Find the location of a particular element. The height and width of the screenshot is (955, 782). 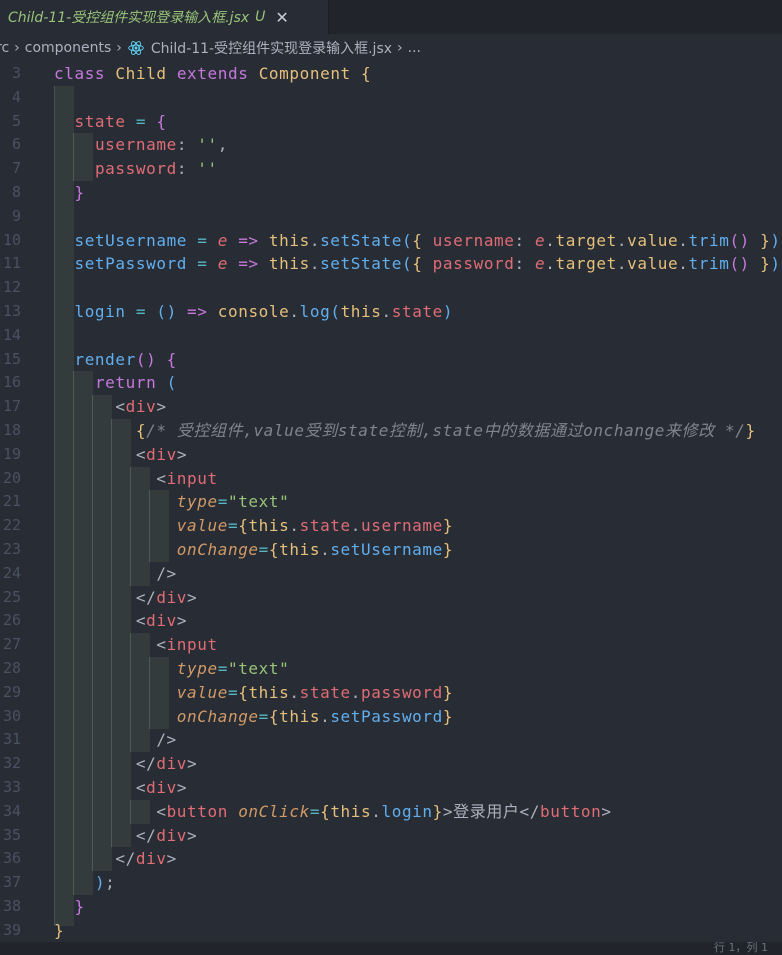

code-line: 17 <div> is located at coordinates (391, 407).